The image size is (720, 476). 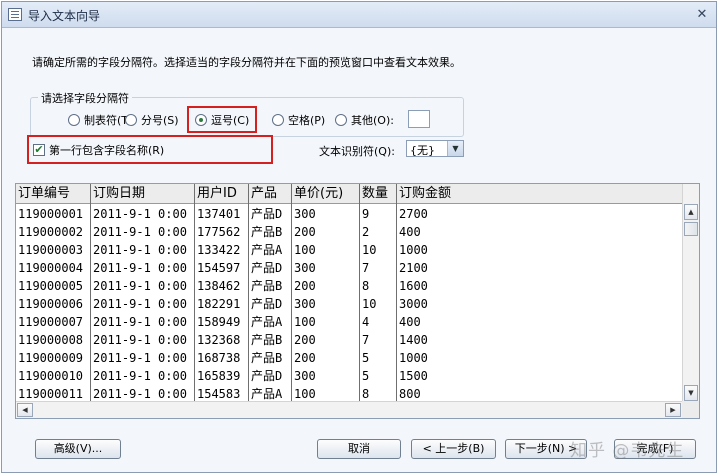 I want to click on table-cell: 3000, so click(x=413, y=304).